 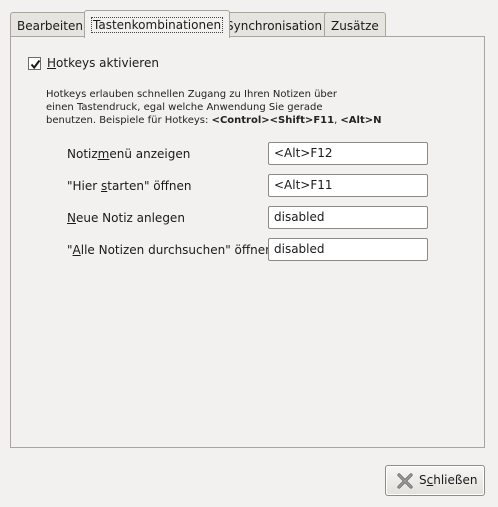 What do you see at coordinates (126, 218) in the screenshot?
I see `shortcut-label-new-note: Neue Notiz anlegen` at bounding box center [126, 218].